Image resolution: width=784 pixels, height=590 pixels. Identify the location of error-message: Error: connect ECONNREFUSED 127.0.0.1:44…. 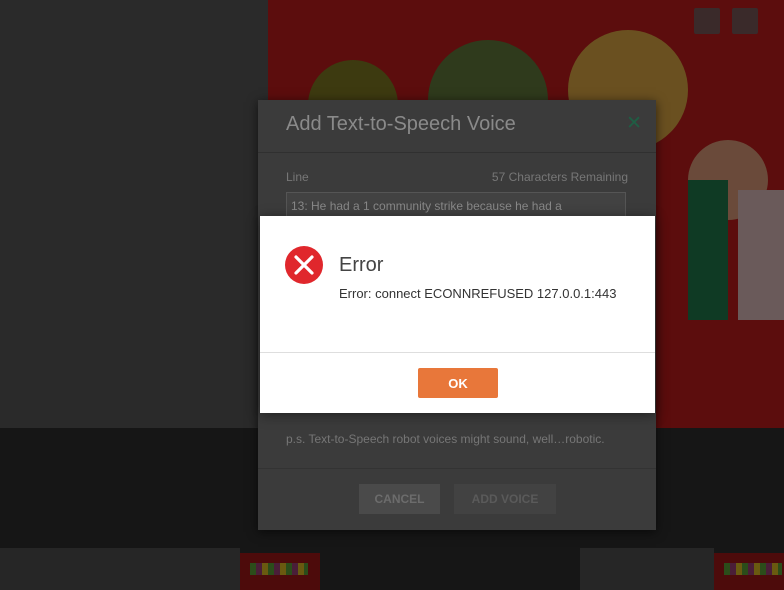
(478, 293).